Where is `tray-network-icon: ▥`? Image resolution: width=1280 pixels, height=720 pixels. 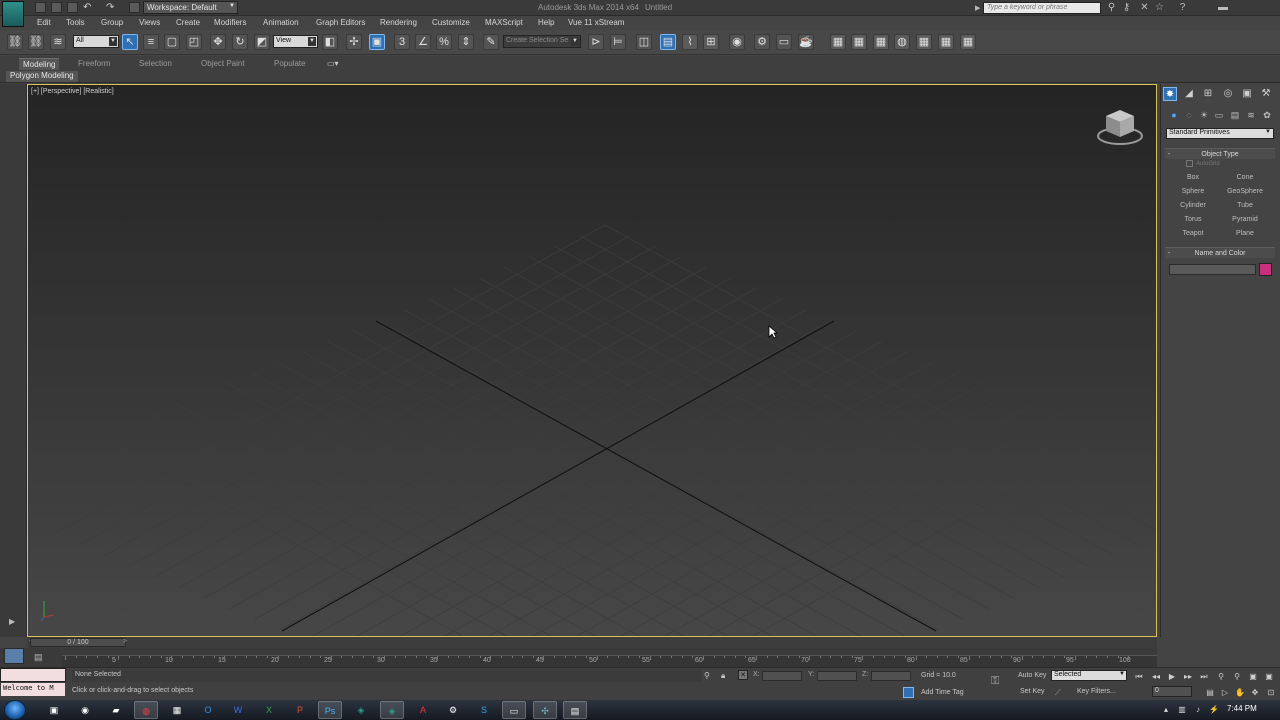 tray-network-icon: ▥ is located at coordinates (1182, 709).